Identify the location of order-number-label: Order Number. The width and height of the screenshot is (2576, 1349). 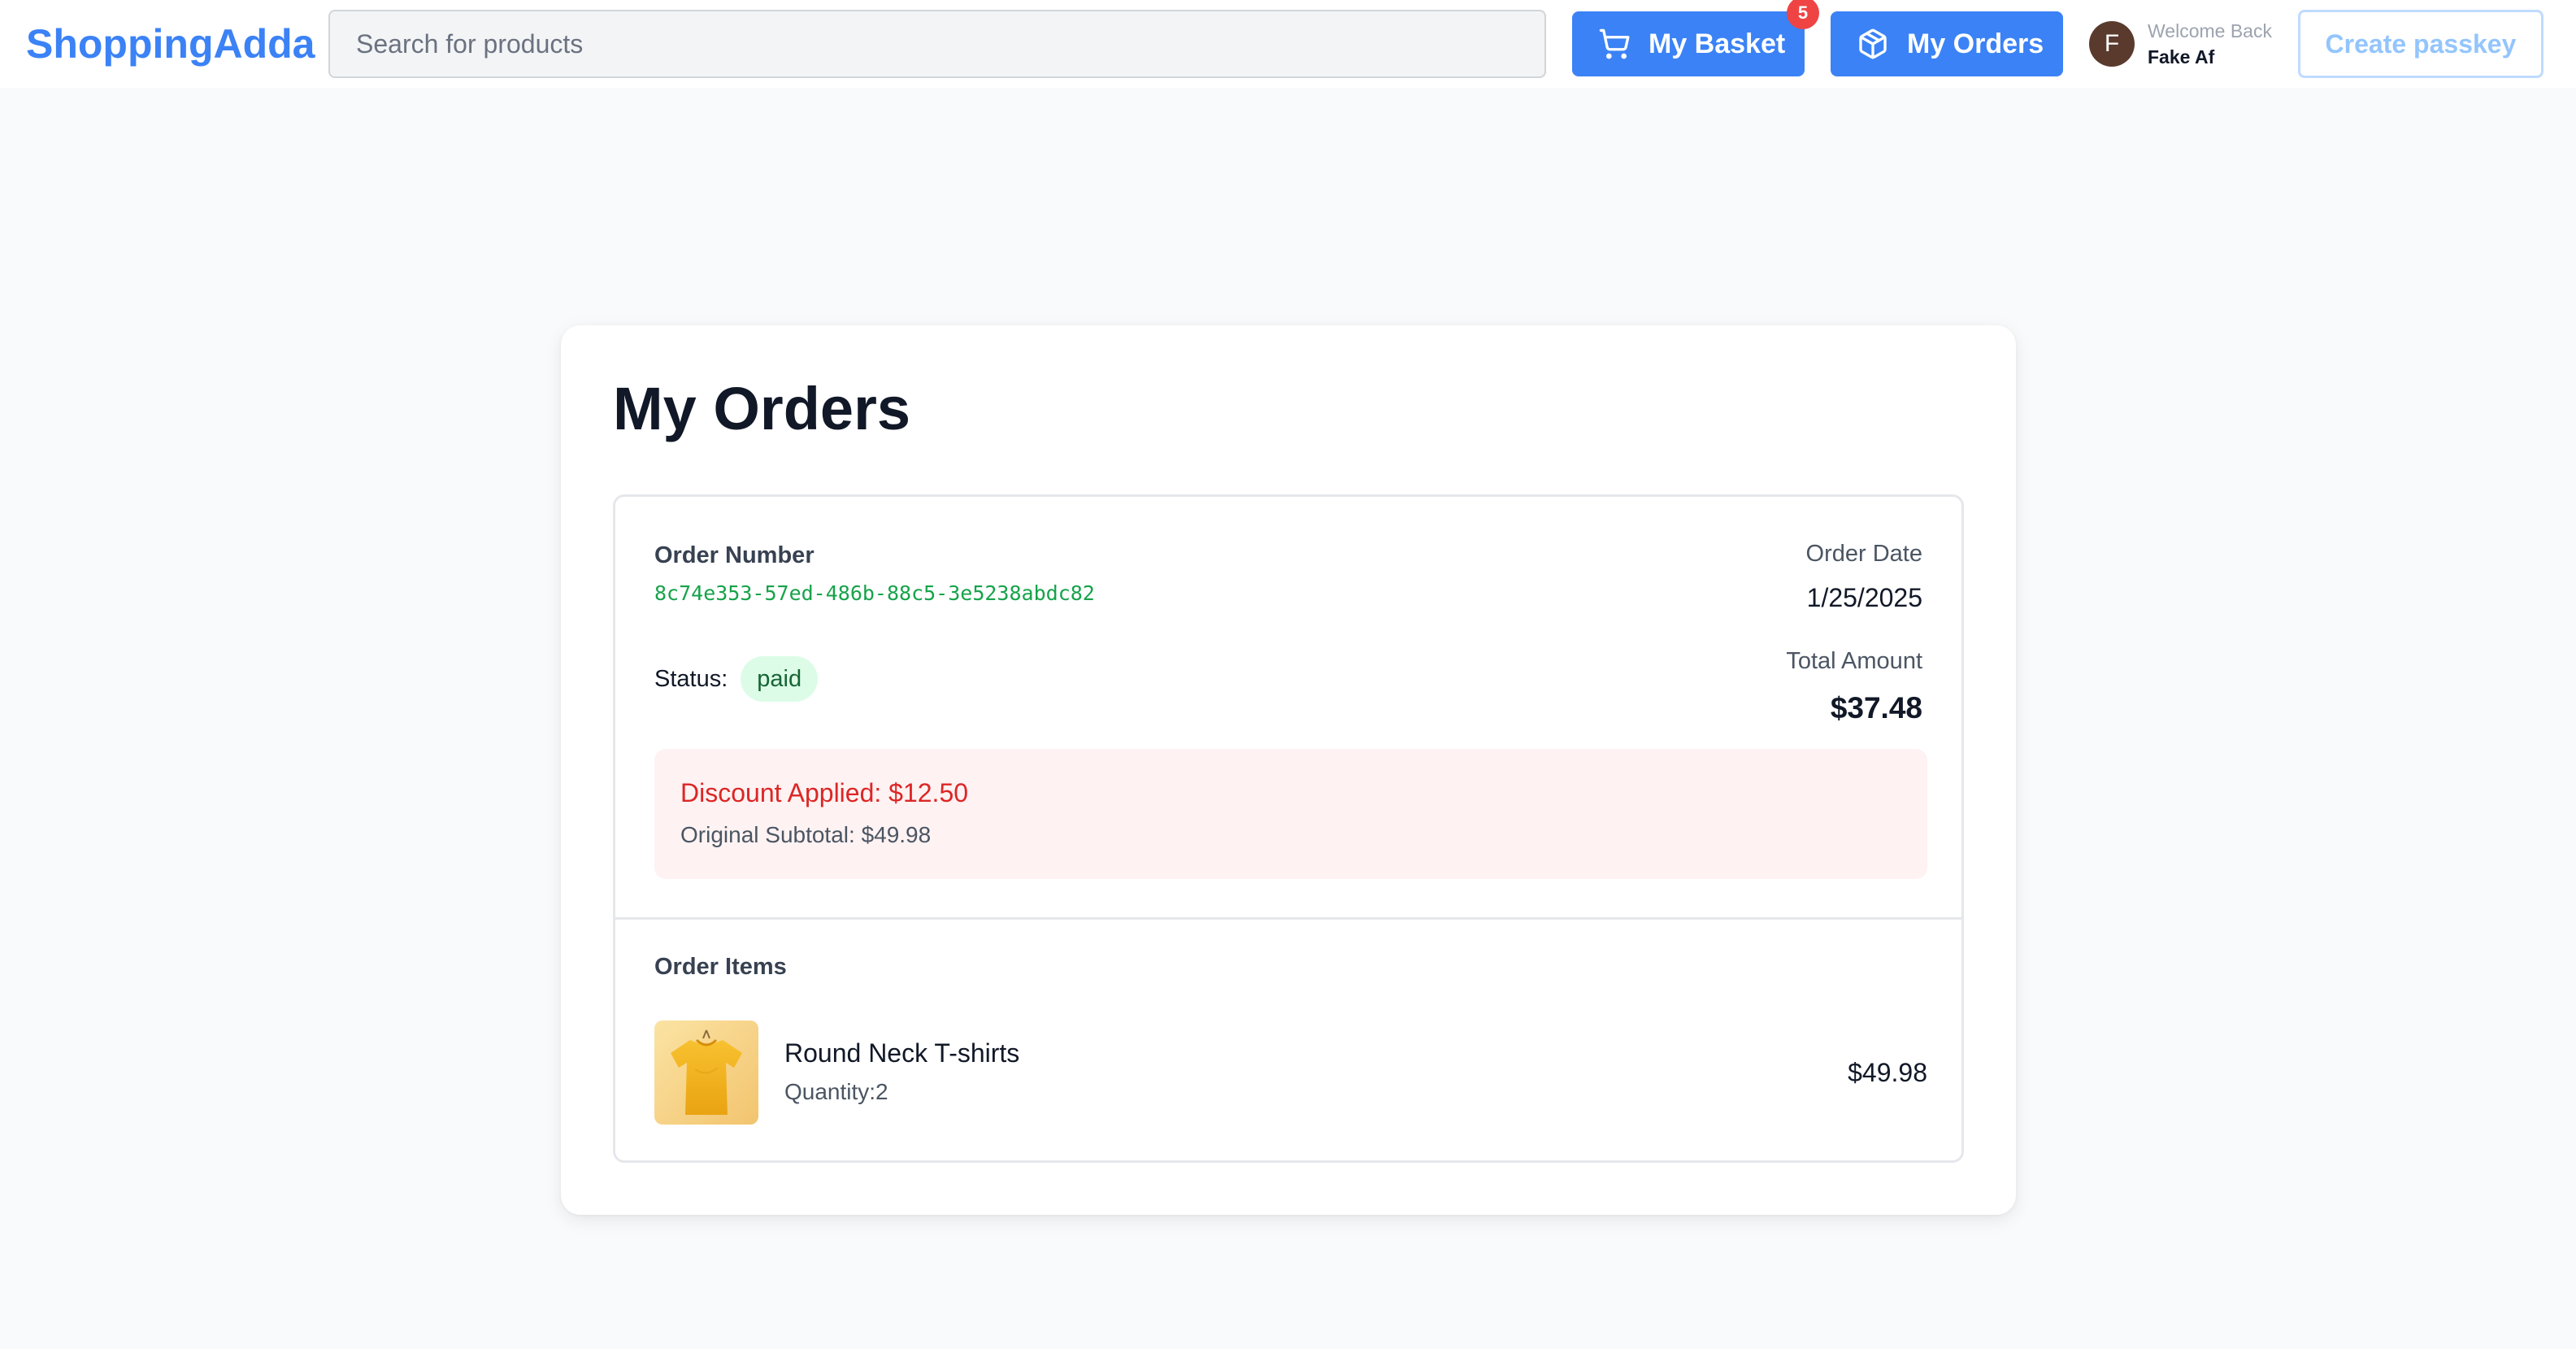
(734, 555).